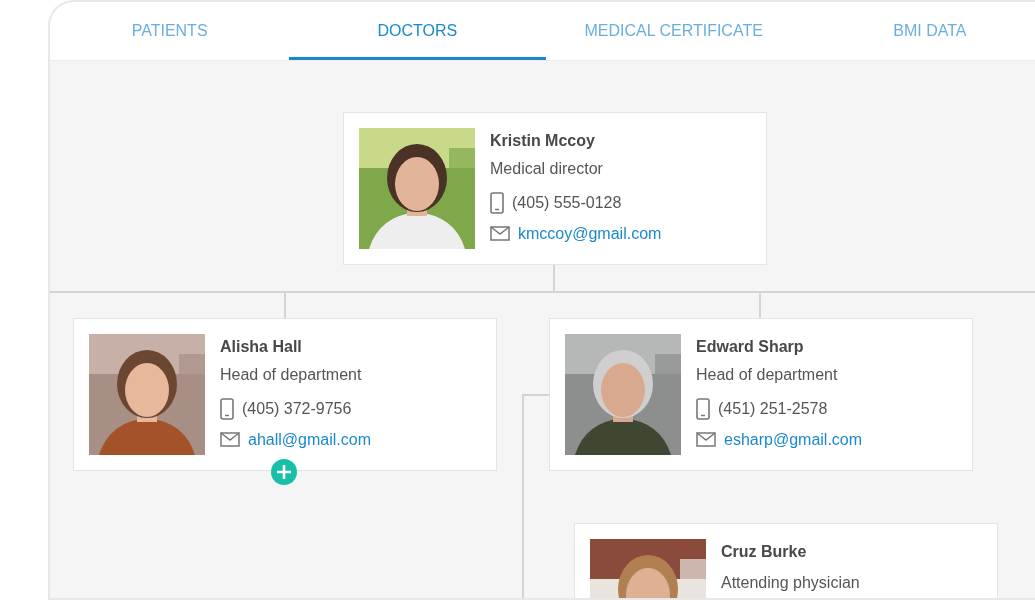  What do you see at coordinates (764, 552) in the screenshot?
I see `doctor-name: Cruz Burke` at bounding box center [764, 552].